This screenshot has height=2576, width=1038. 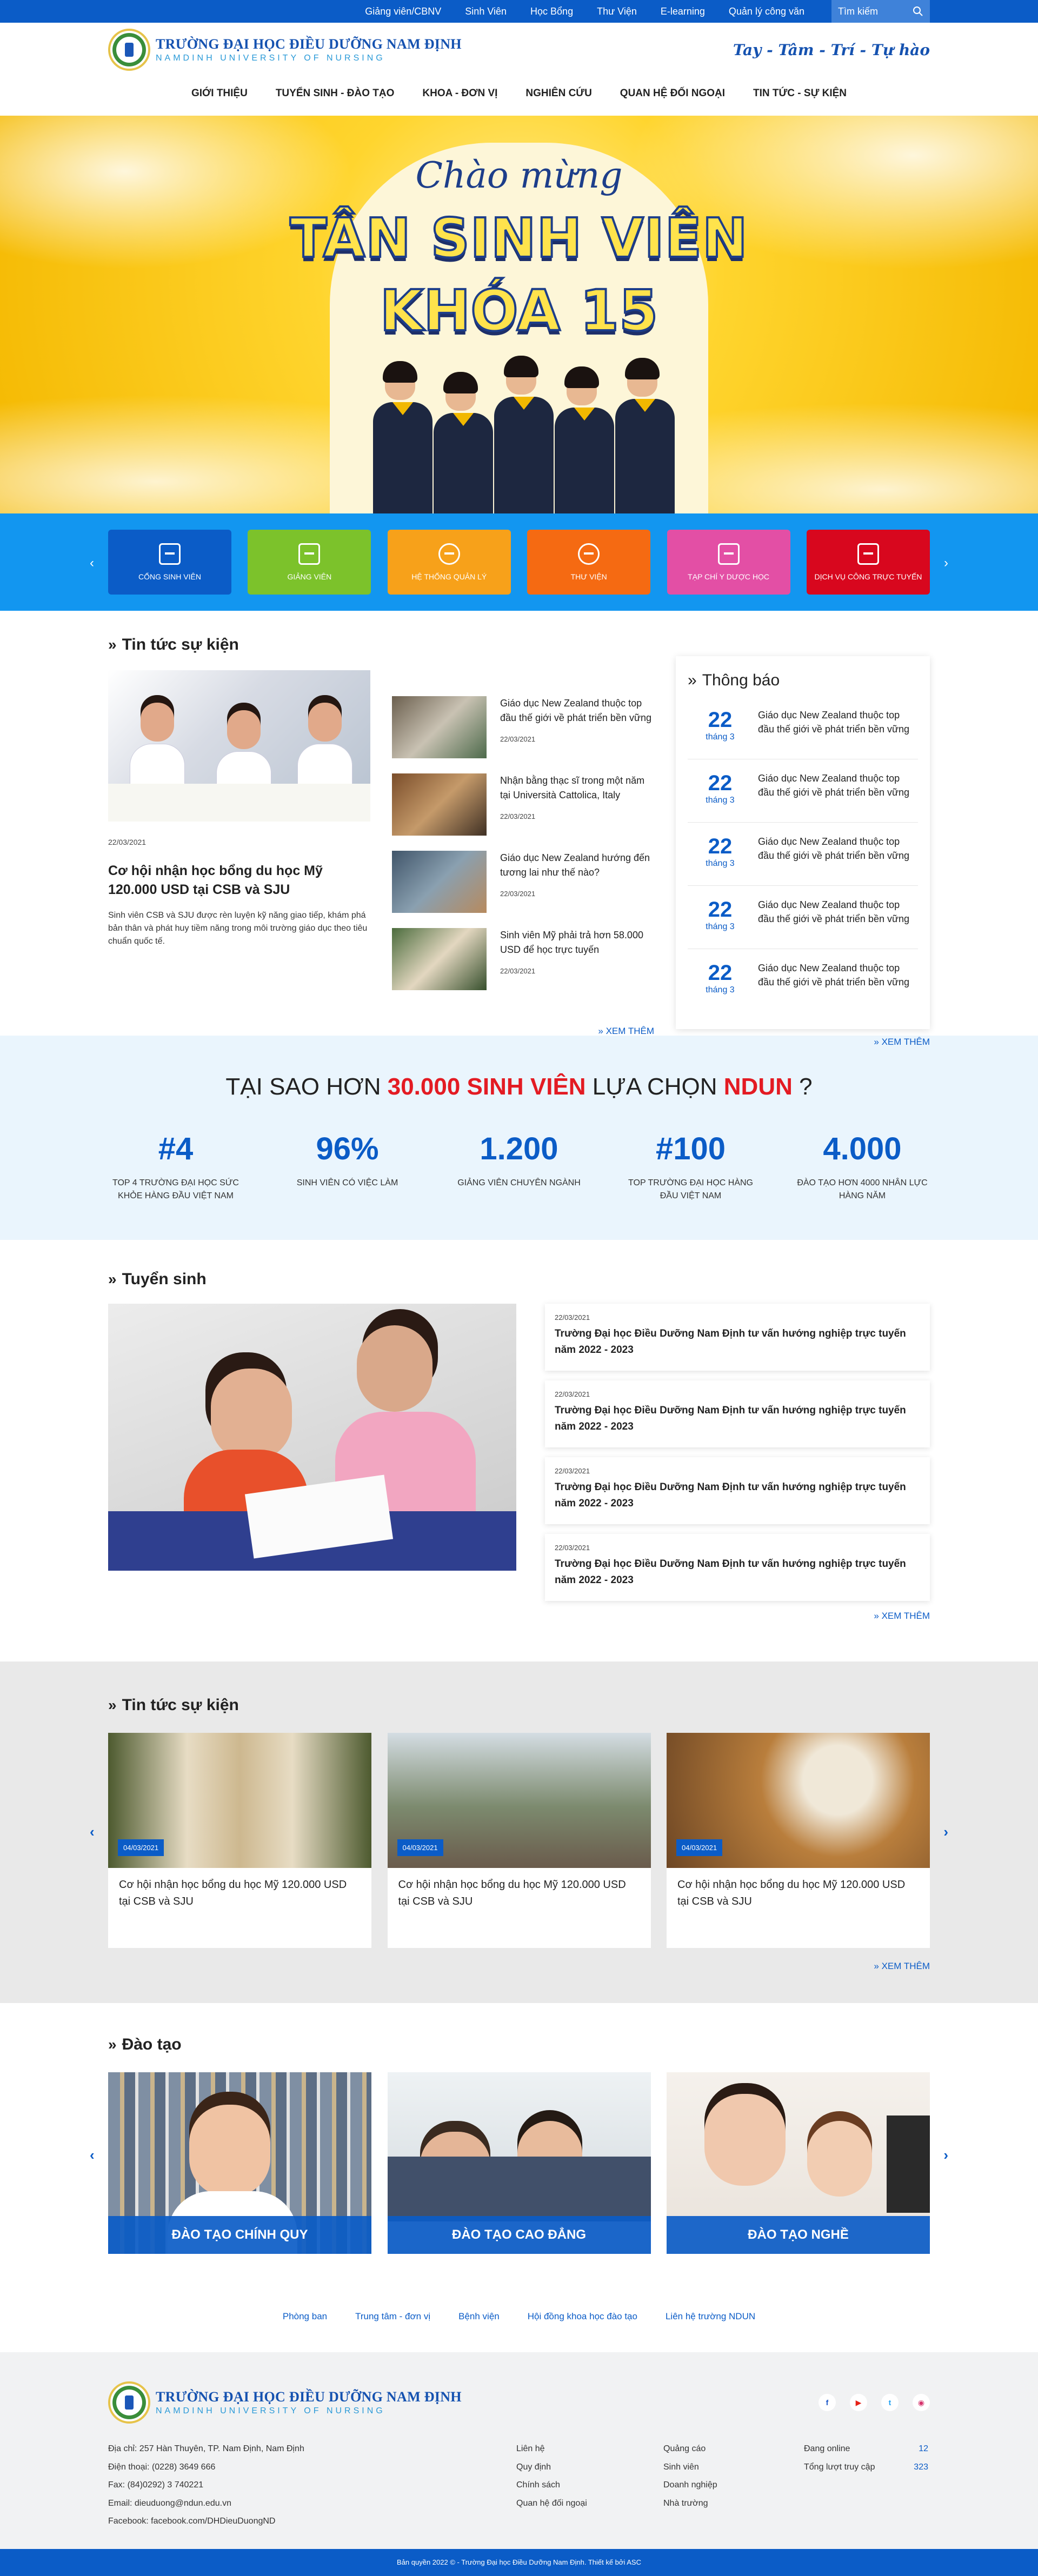 I want to click on topbar-link-elearning: E-learning, so click(x=683, y=12).